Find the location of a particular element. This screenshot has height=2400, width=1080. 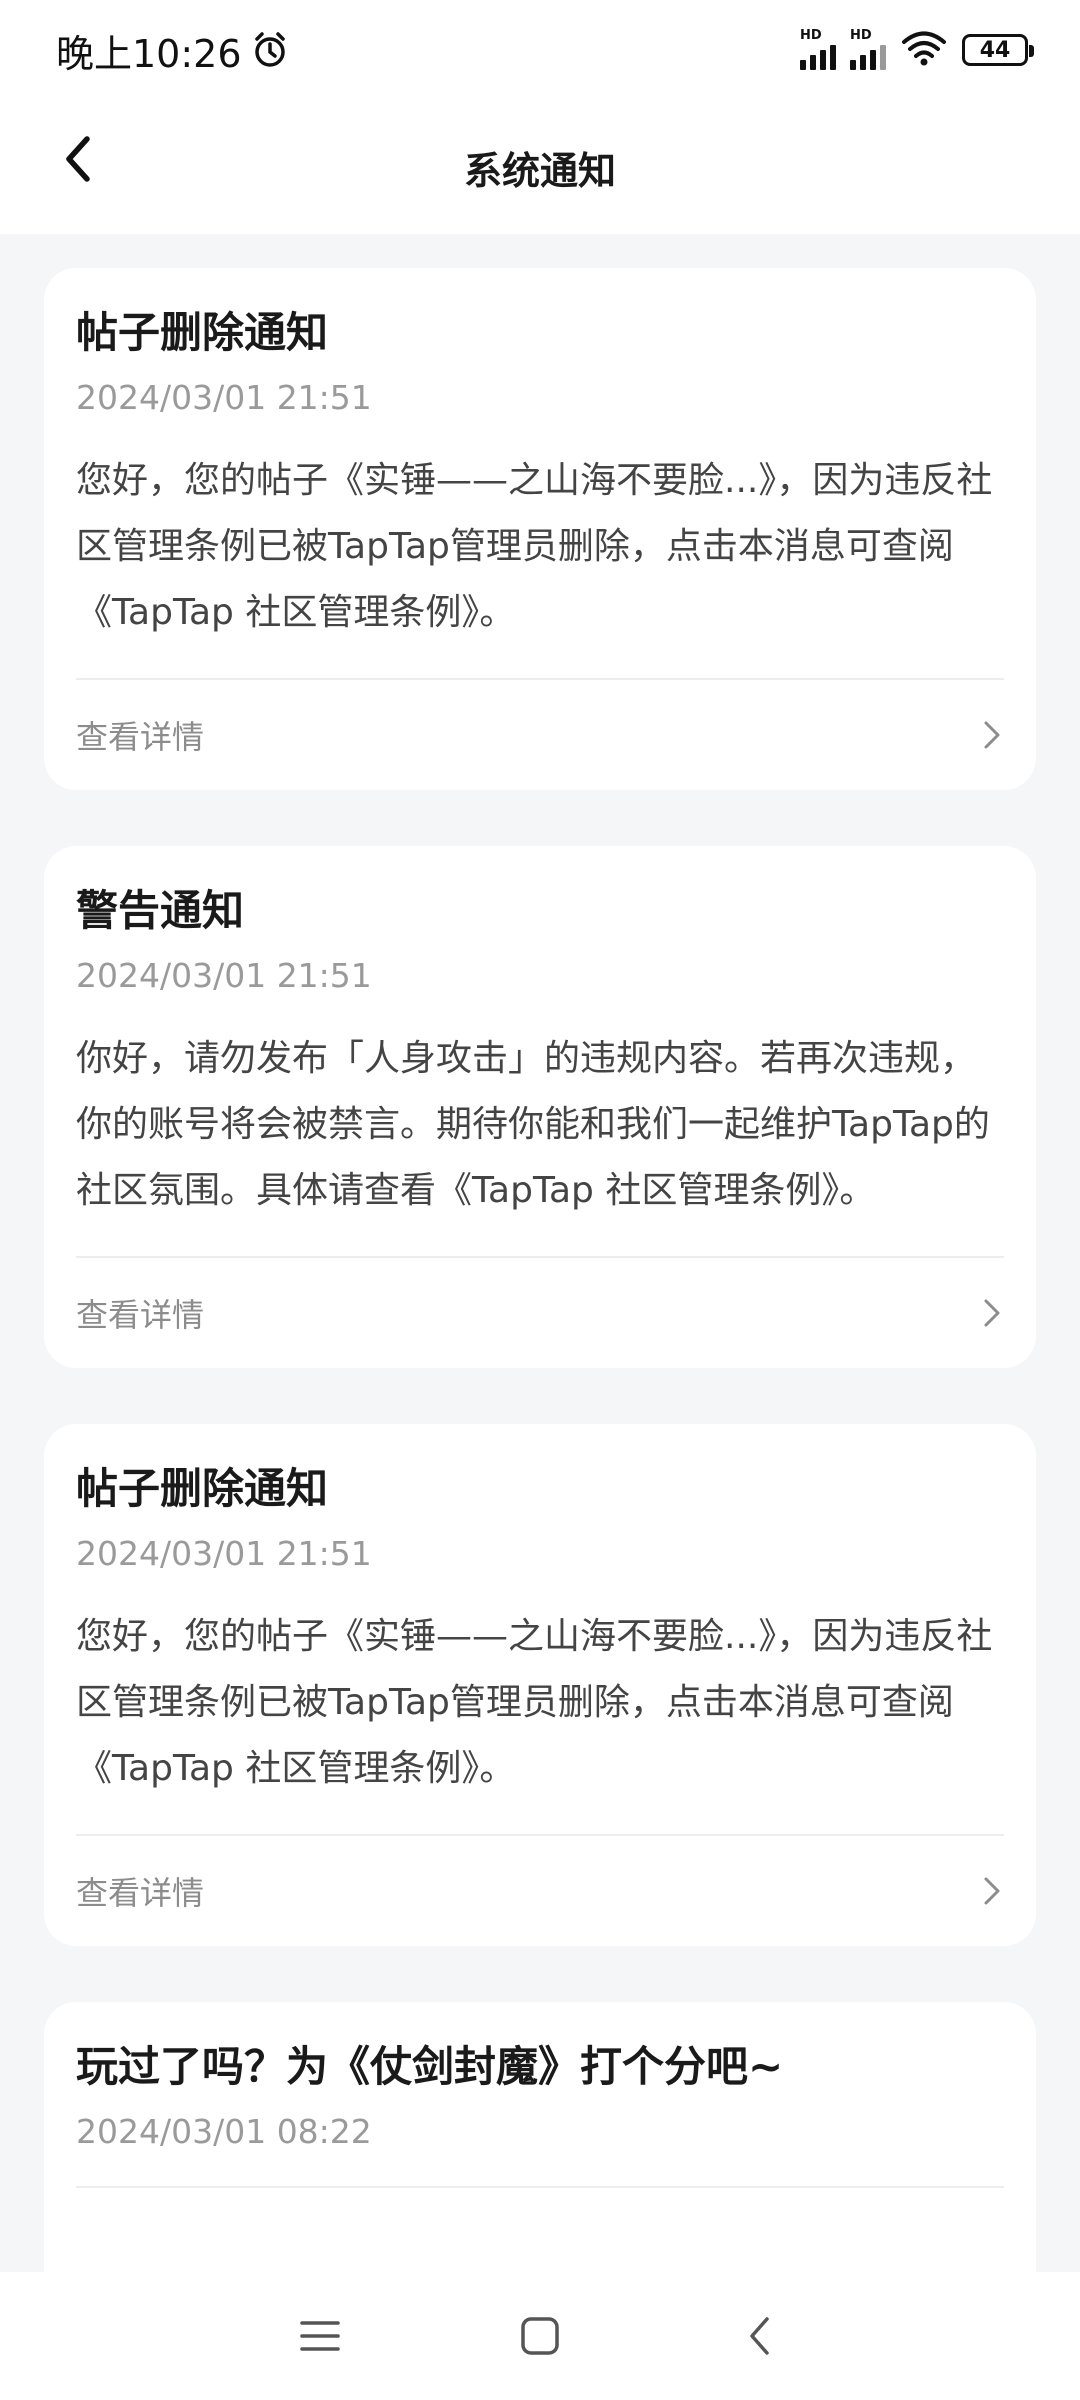

nav-bar: 系统通知 is located at coordinates (540, 167).